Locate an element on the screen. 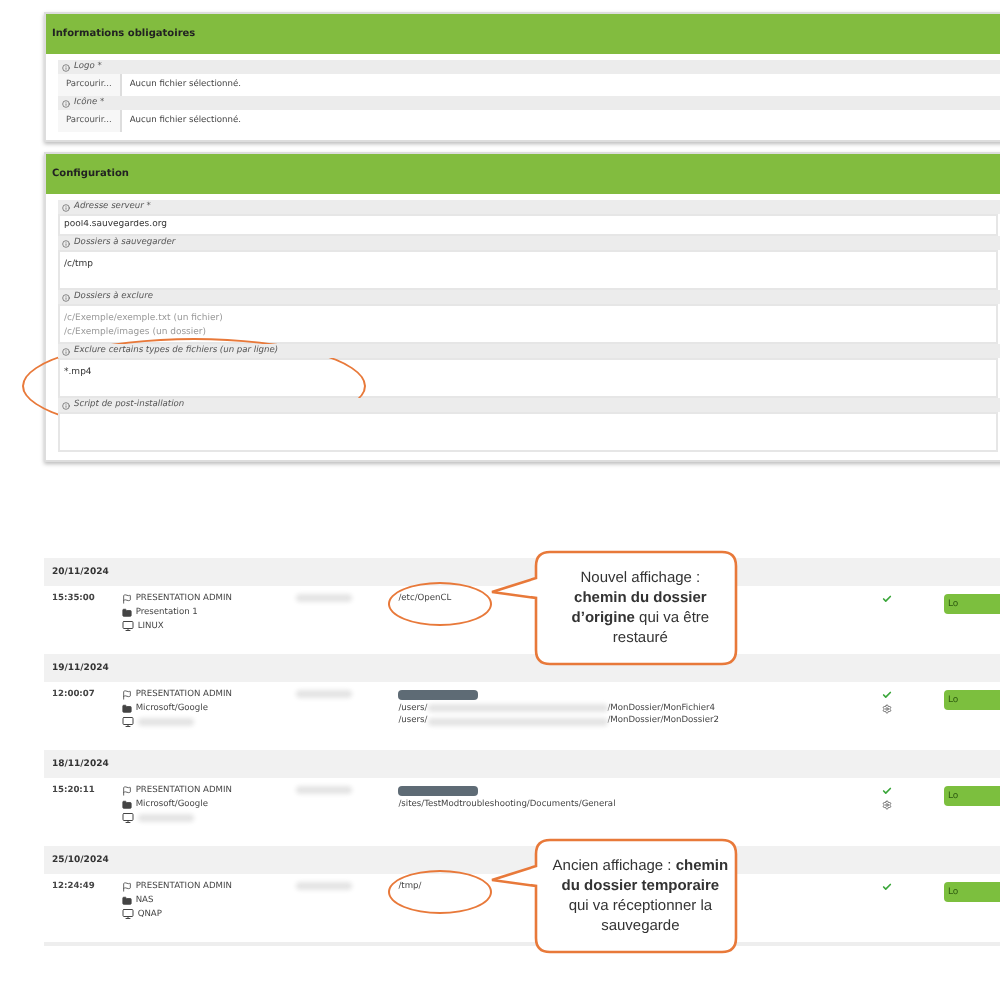 The width and height of the screenshot is (1000, 1000). text-area is located at coordinates (528, 432).